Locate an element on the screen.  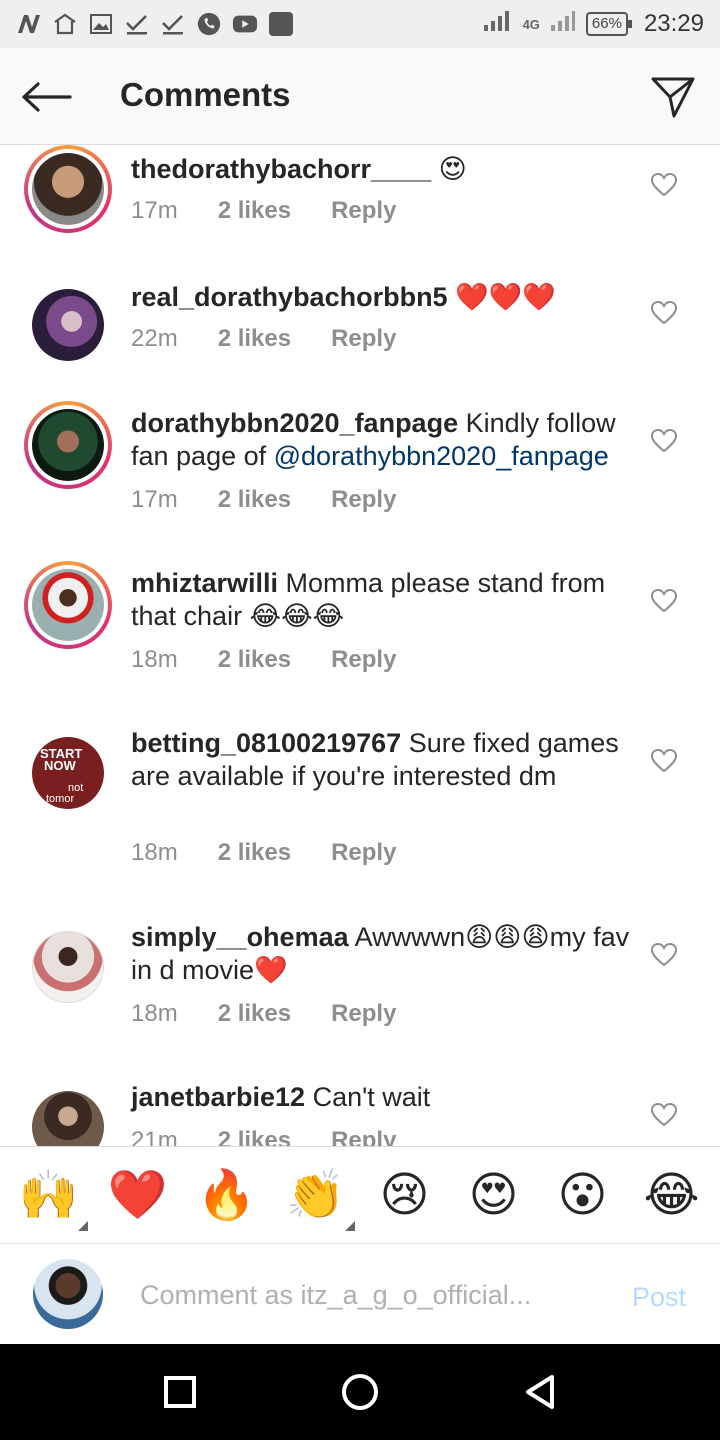
avatar: START NOW not tomor is located at coordinates (68, 773).